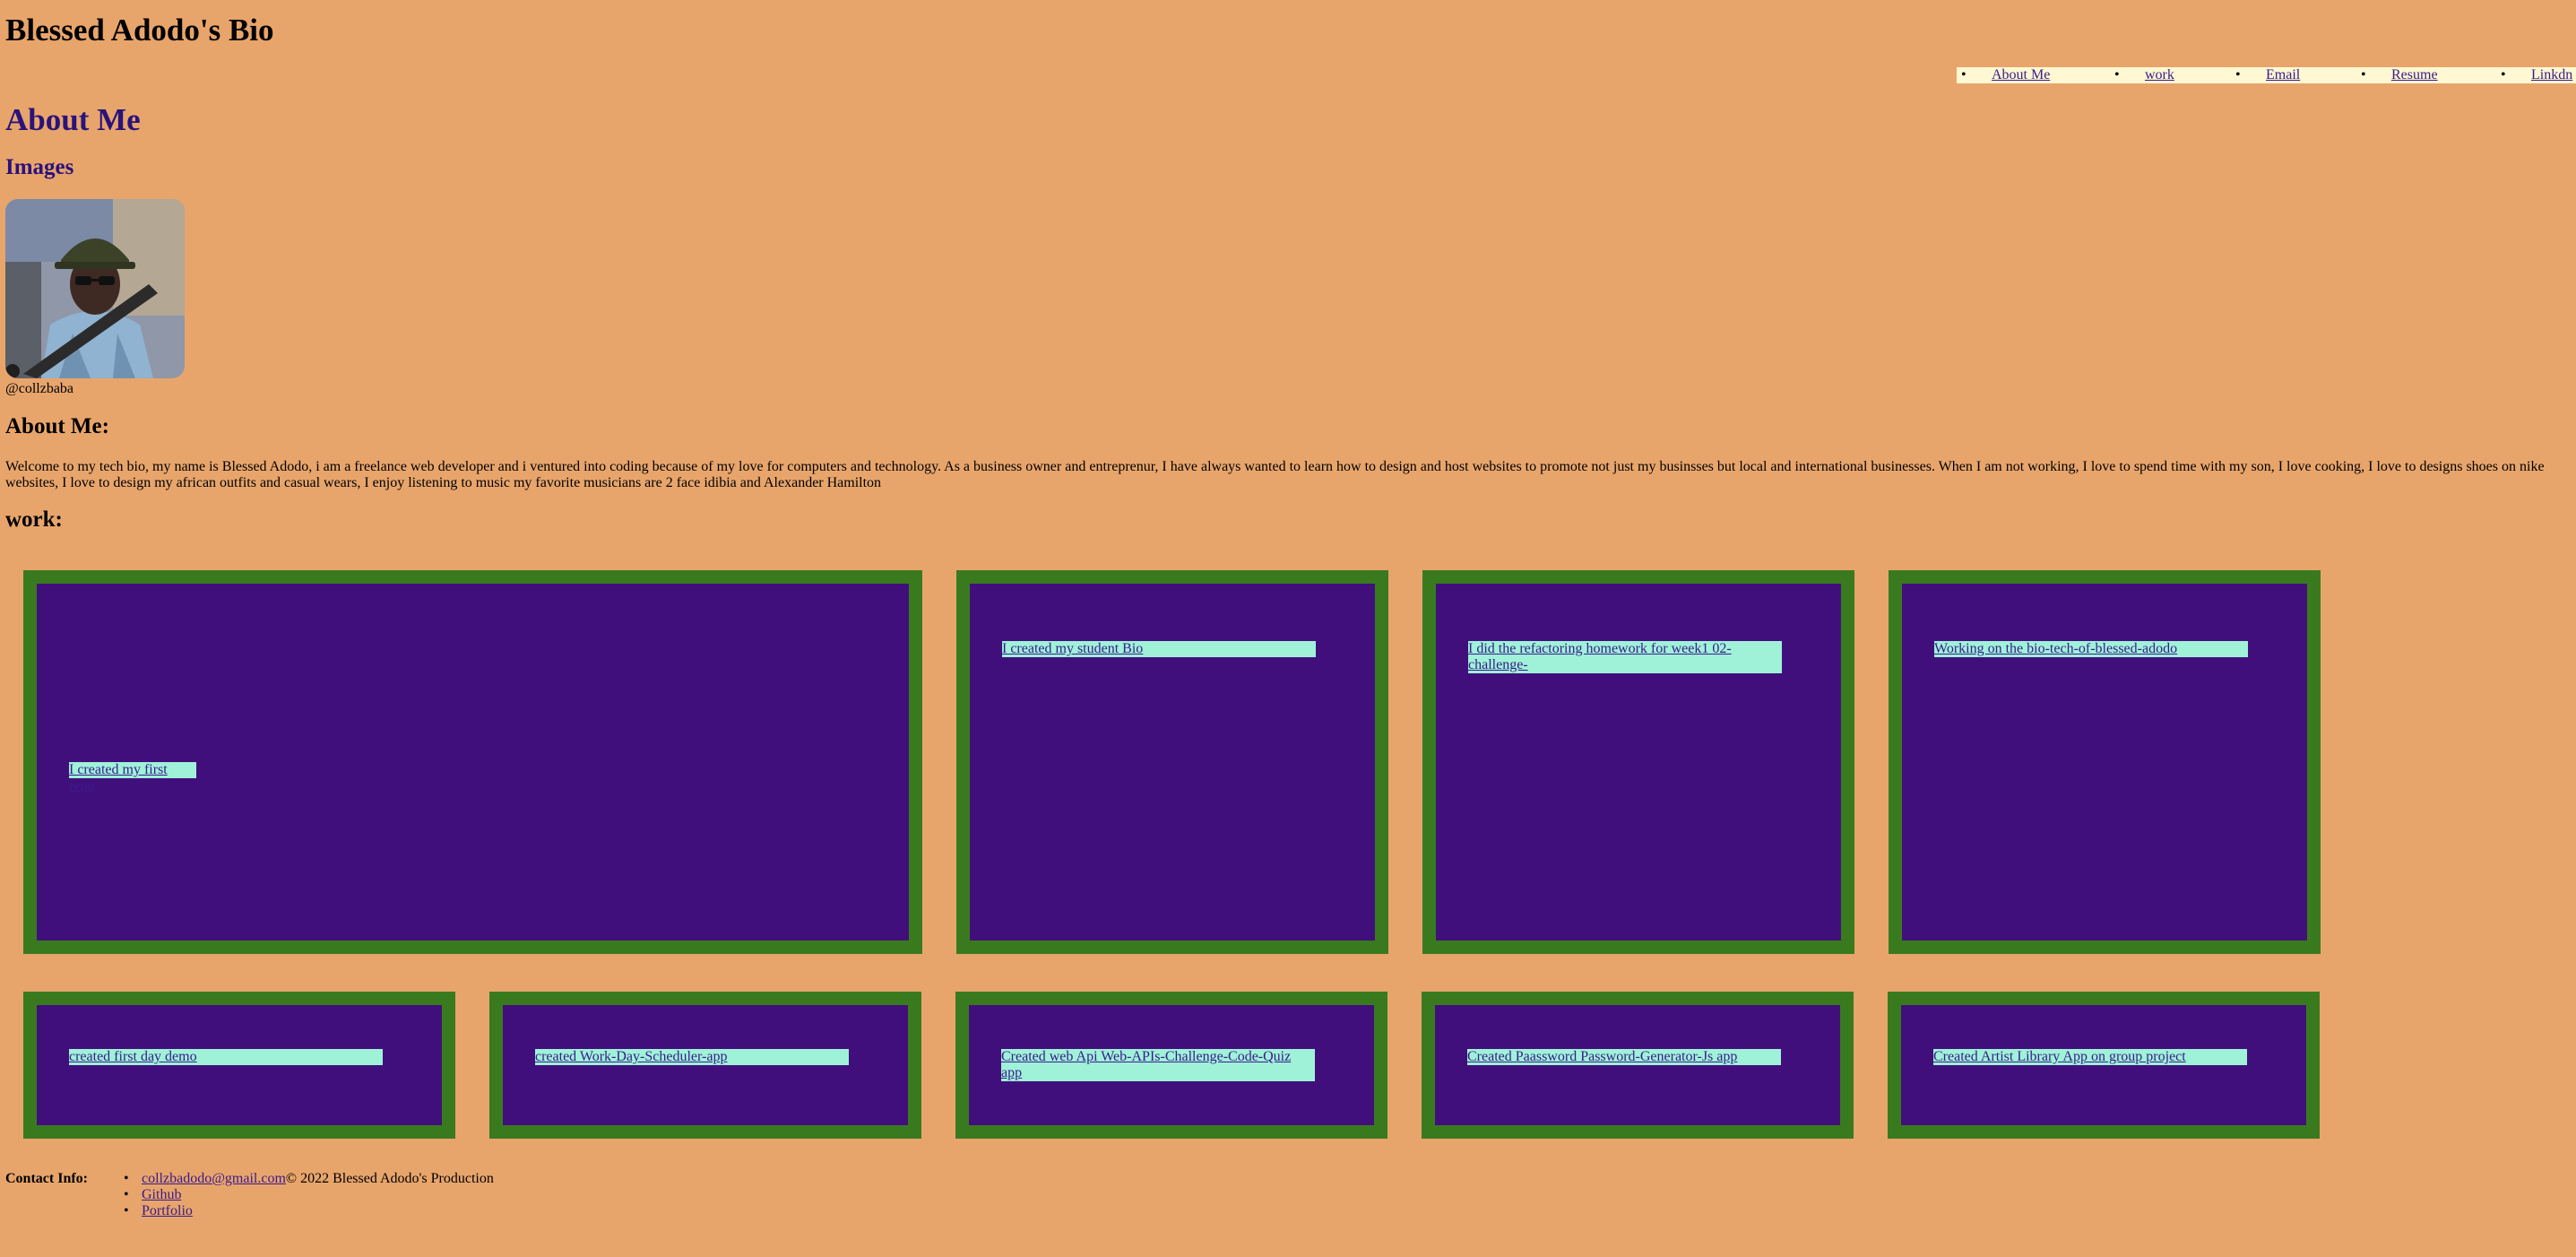  What do you see at coordinates (705, 1065) in the screenshot?
I see `work-card: created Work-Day-Scheduler-app` at bounding box center [705, 1065].